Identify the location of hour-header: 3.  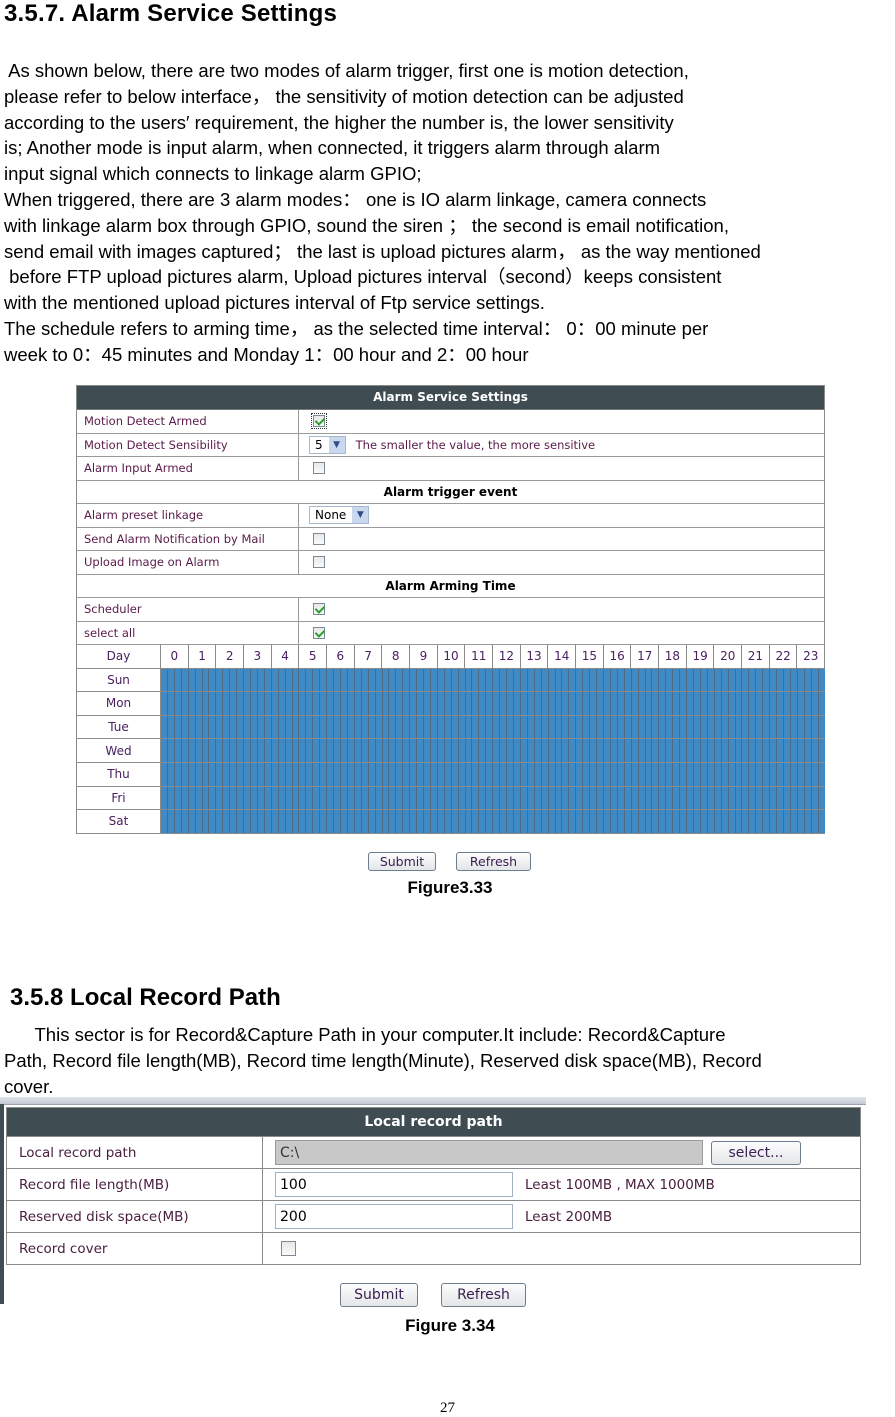
(258, 656).